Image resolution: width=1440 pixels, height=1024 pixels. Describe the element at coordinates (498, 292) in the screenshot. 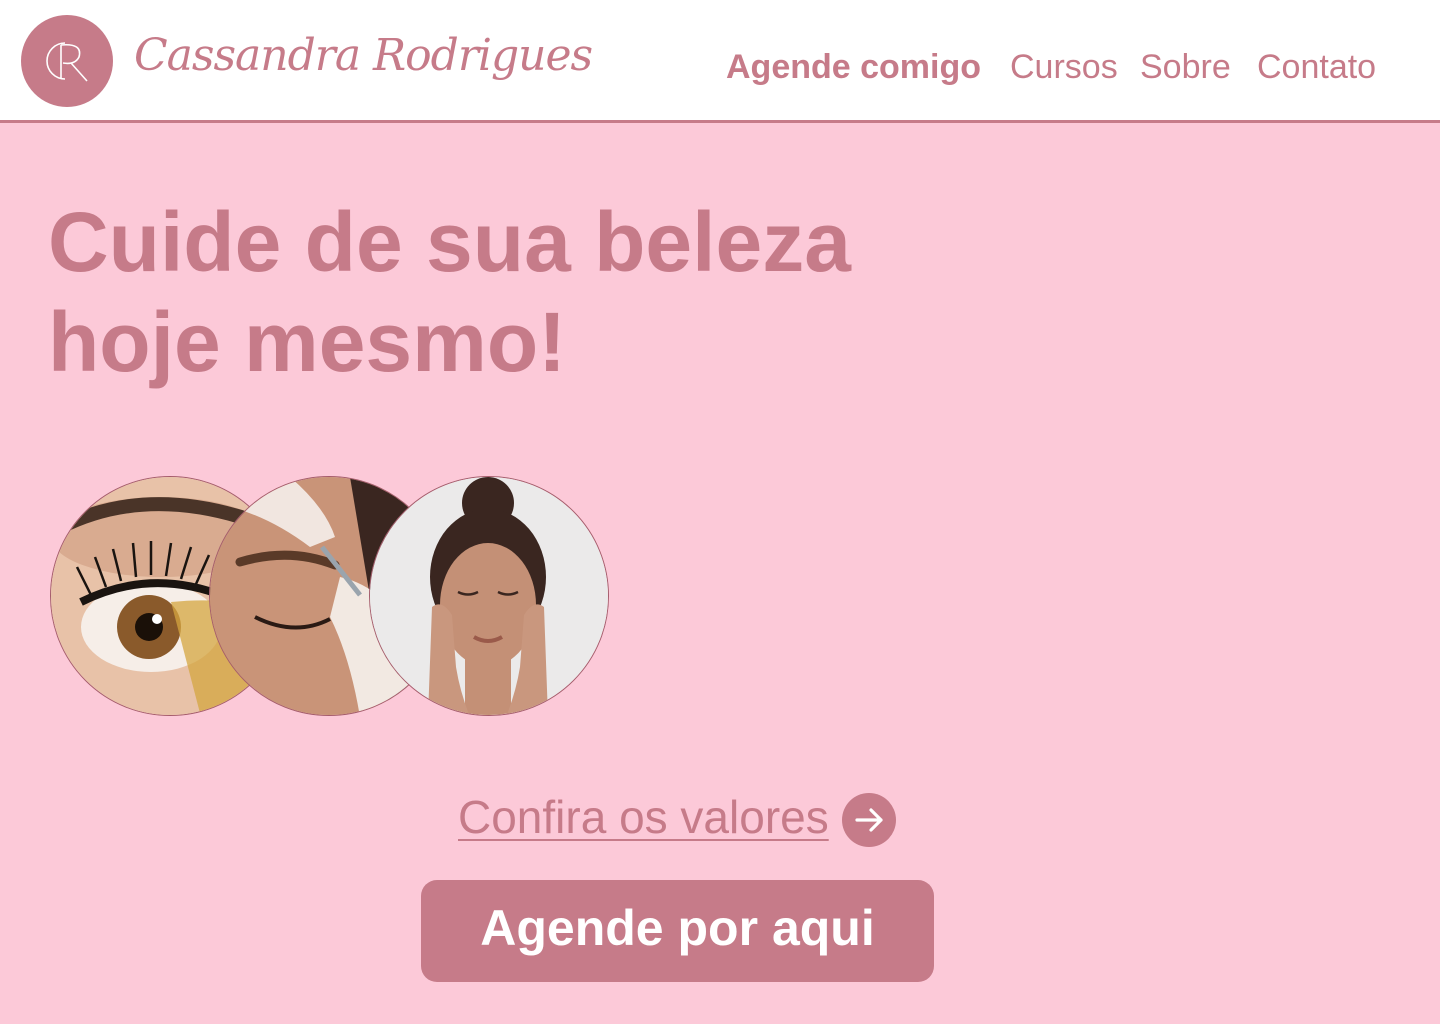

I see `hero-headline: Cuide de sua beleza hoje mesmo!` at that location.